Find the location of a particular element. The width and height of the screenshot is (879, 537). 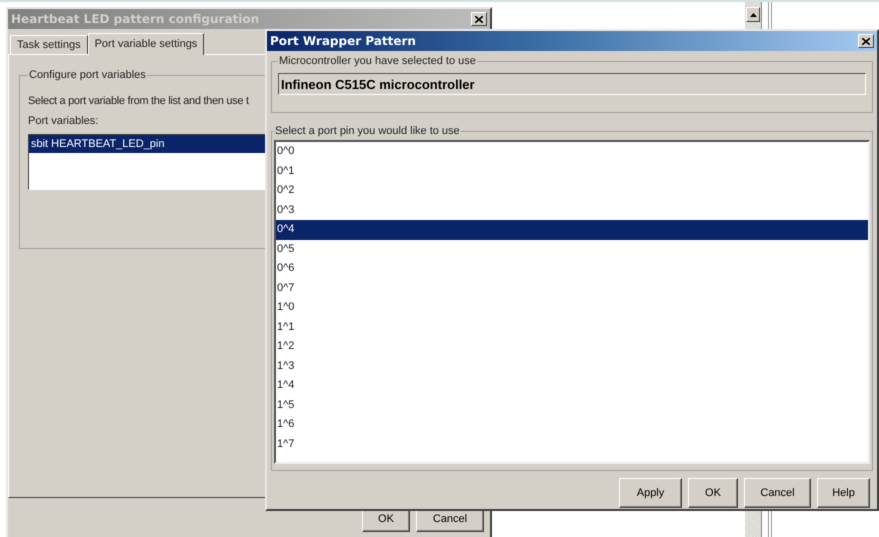

read-only-field: Infineon C515C microcontroller is located at coordinates (572, 84).